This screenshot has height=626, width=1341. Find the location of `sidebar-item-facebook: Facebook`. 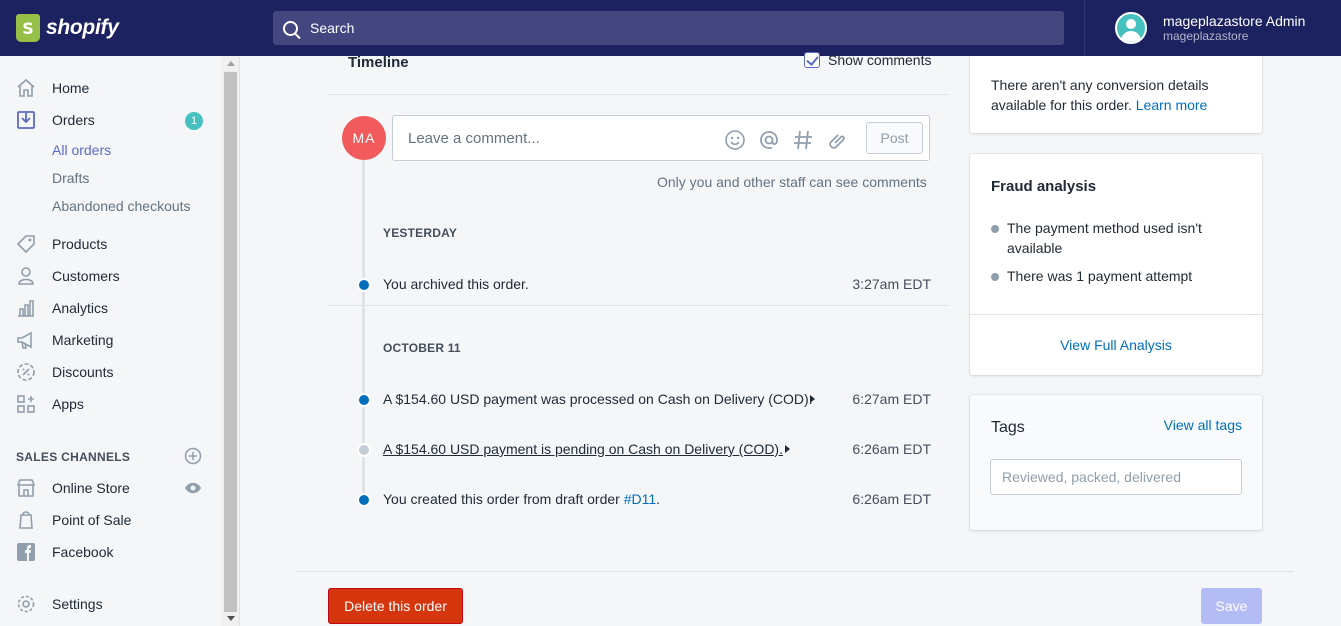

sidebar-item-facebook: Facebook is located at coordinates (111, 552).